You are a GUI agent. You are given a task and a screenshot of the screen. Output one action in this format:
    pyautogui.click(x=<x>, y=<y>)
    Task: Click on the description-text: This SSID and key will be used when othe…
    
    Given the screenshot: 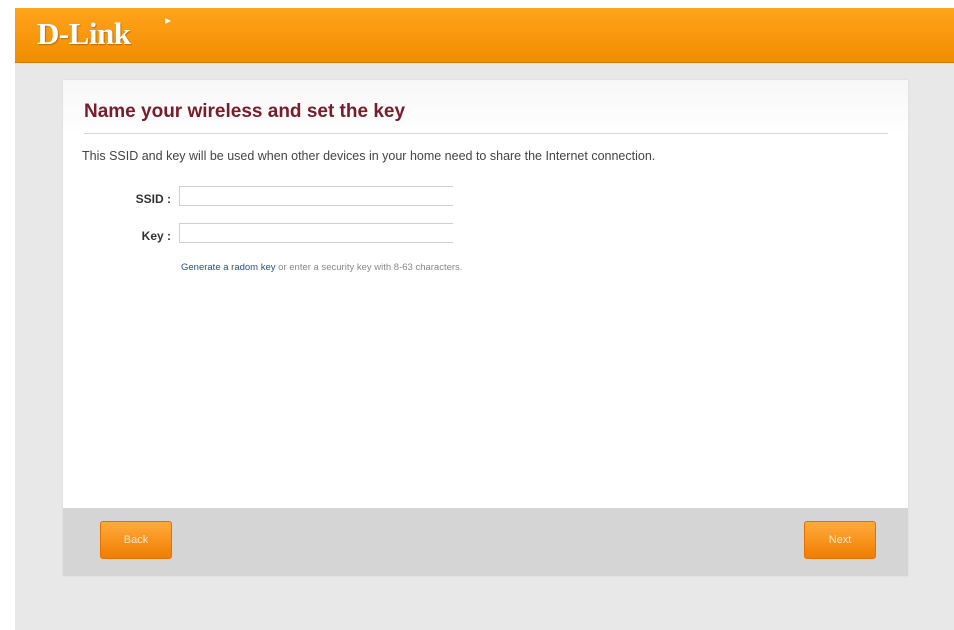 What is the action you would take?
    pyautogui.click(x=369, y=156)
    